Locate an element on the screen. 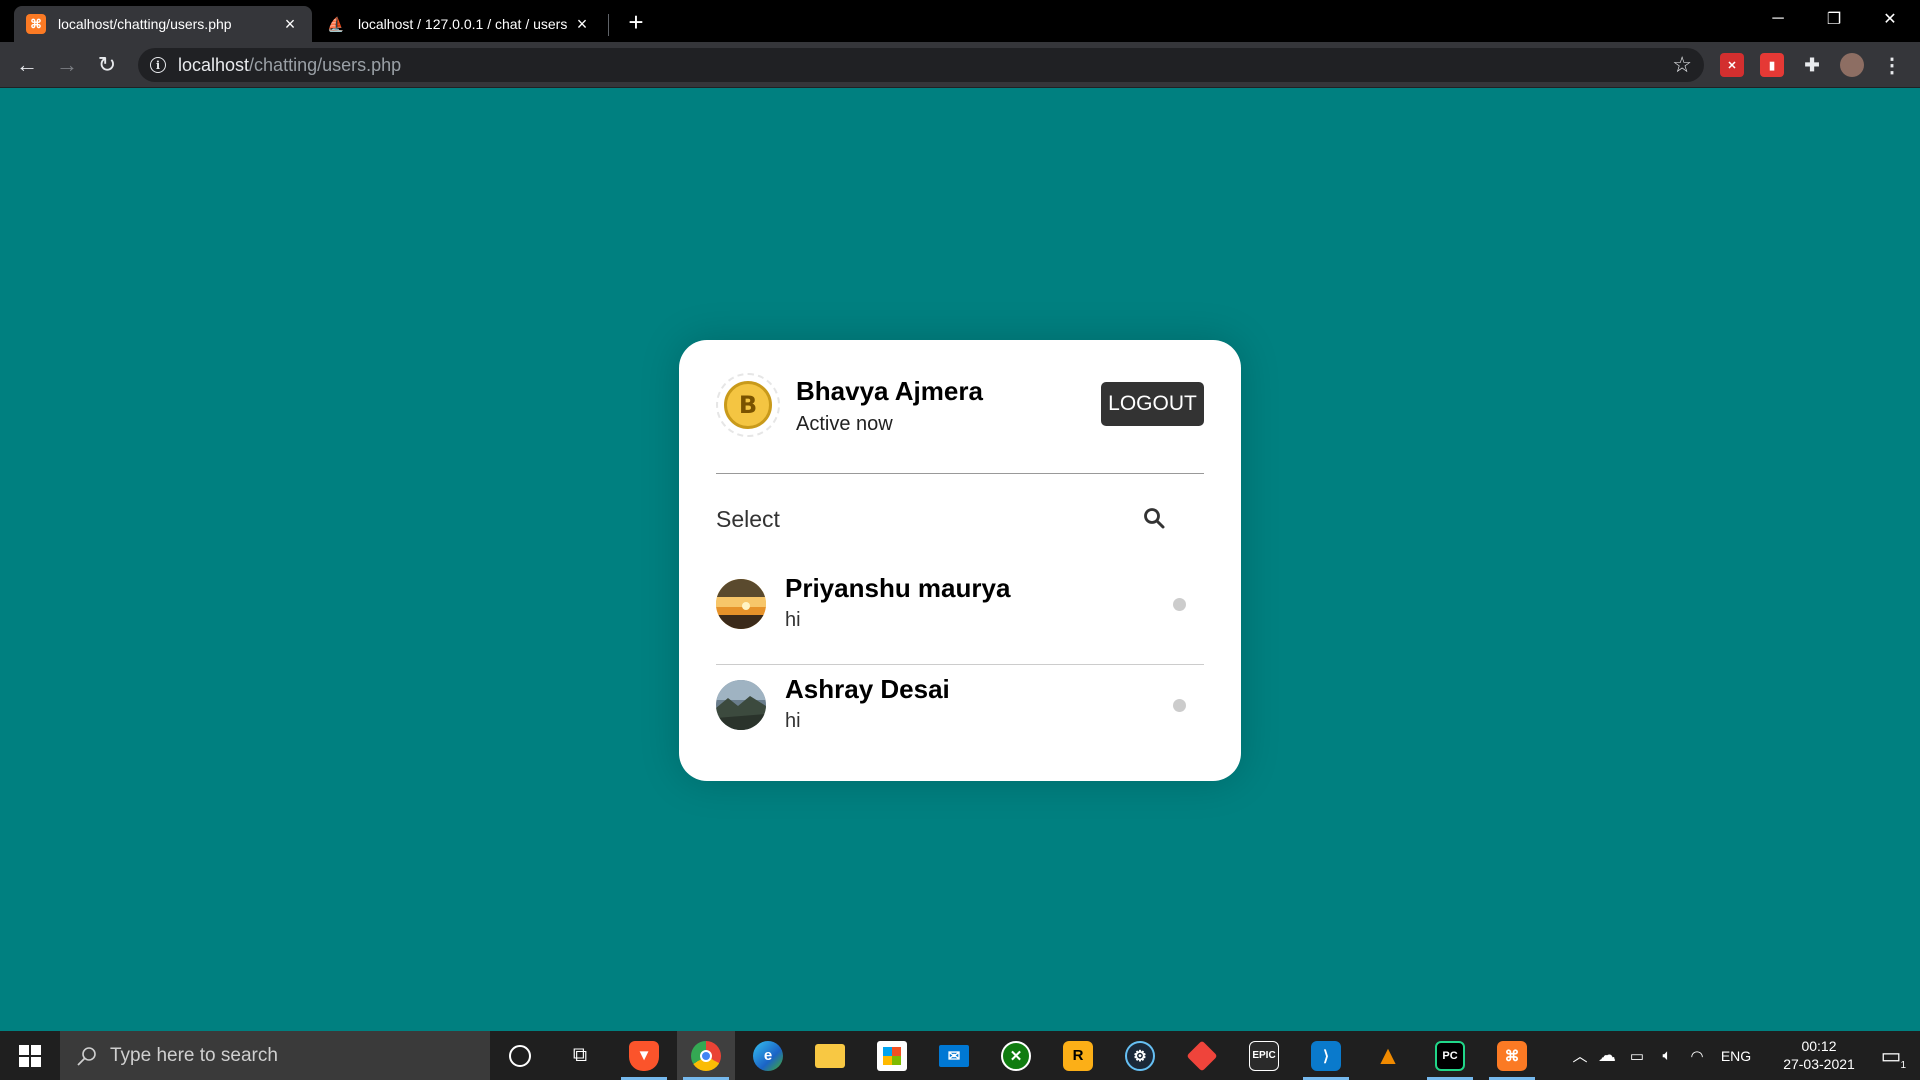  landscape-avatar-image is located at coordinates (741, 705).